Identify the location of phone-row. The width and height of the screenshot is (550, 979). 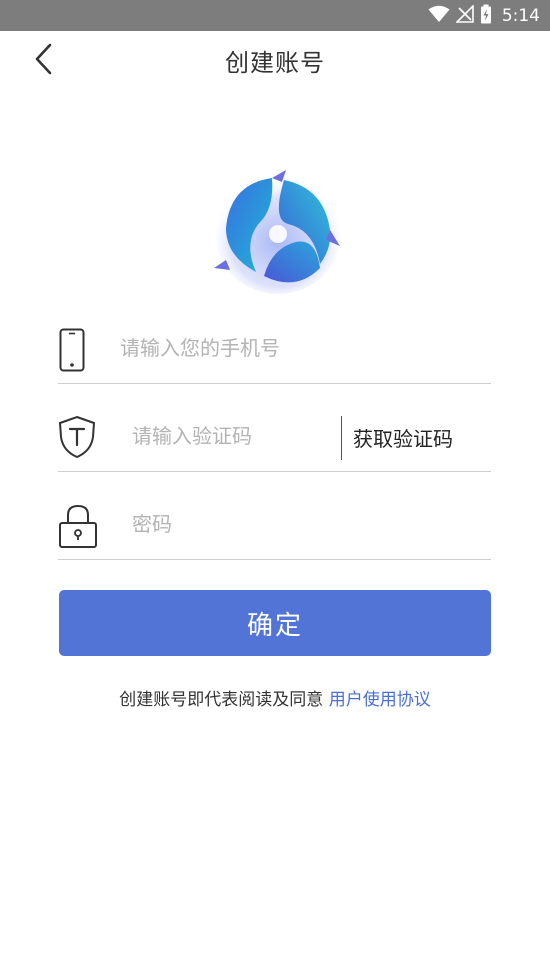
(274, 352).